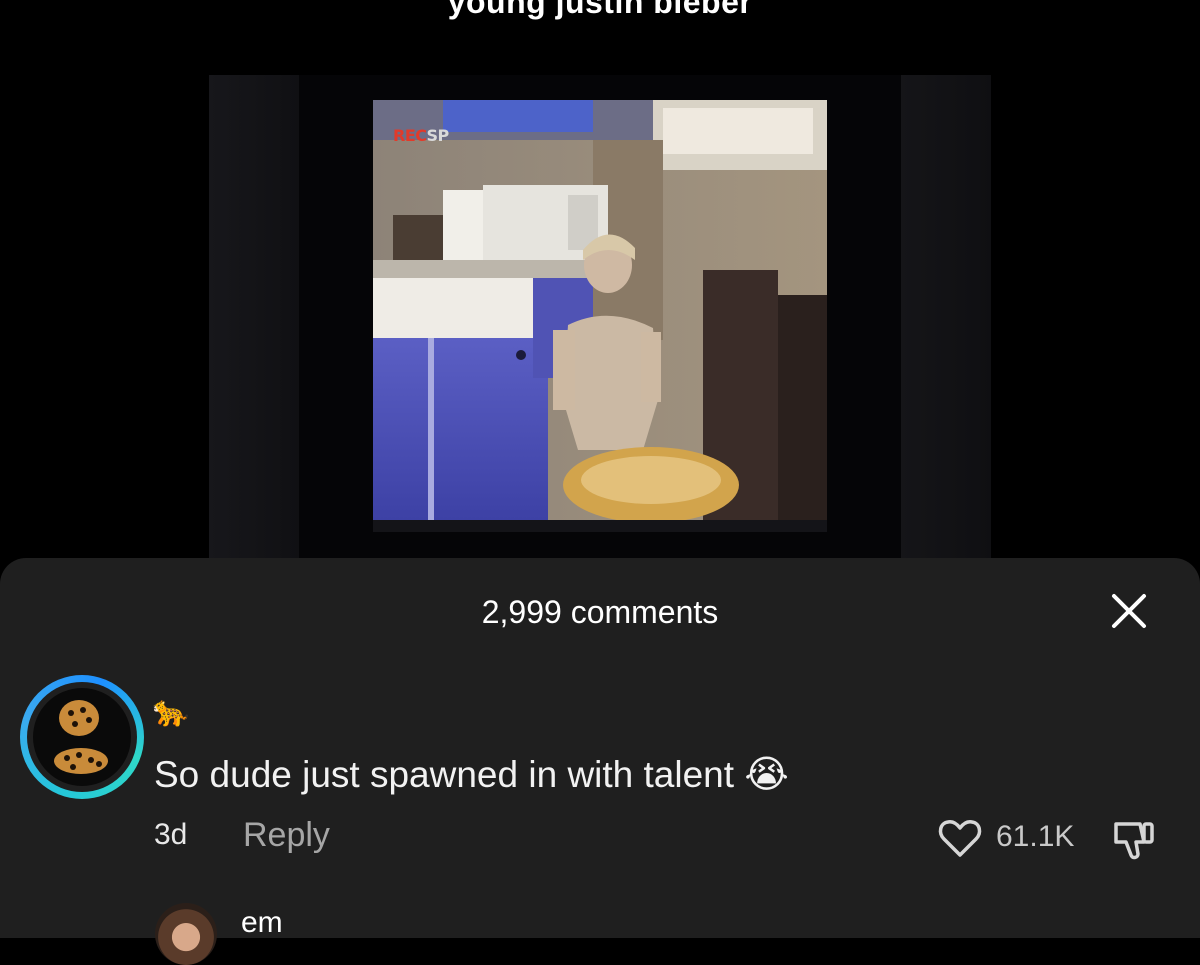 Image resolution: width=1200 pixels, height=965 pixels. I want to click on comments-count-title: 2,999 comments, so click(600, 612).